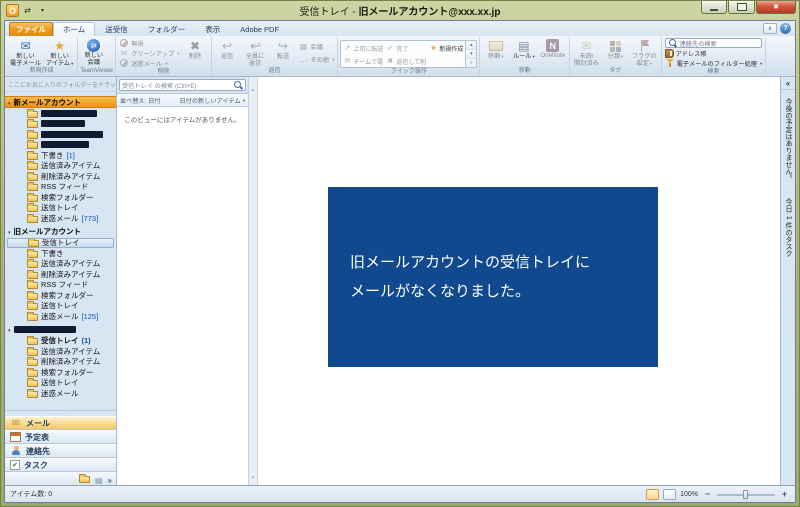 This screenshot has width=800, height=507. What do you see at coordinates (713, 53) in the screenshot?
I see `ribbon-button: アドレス帳` at bounding box center [713, 53].